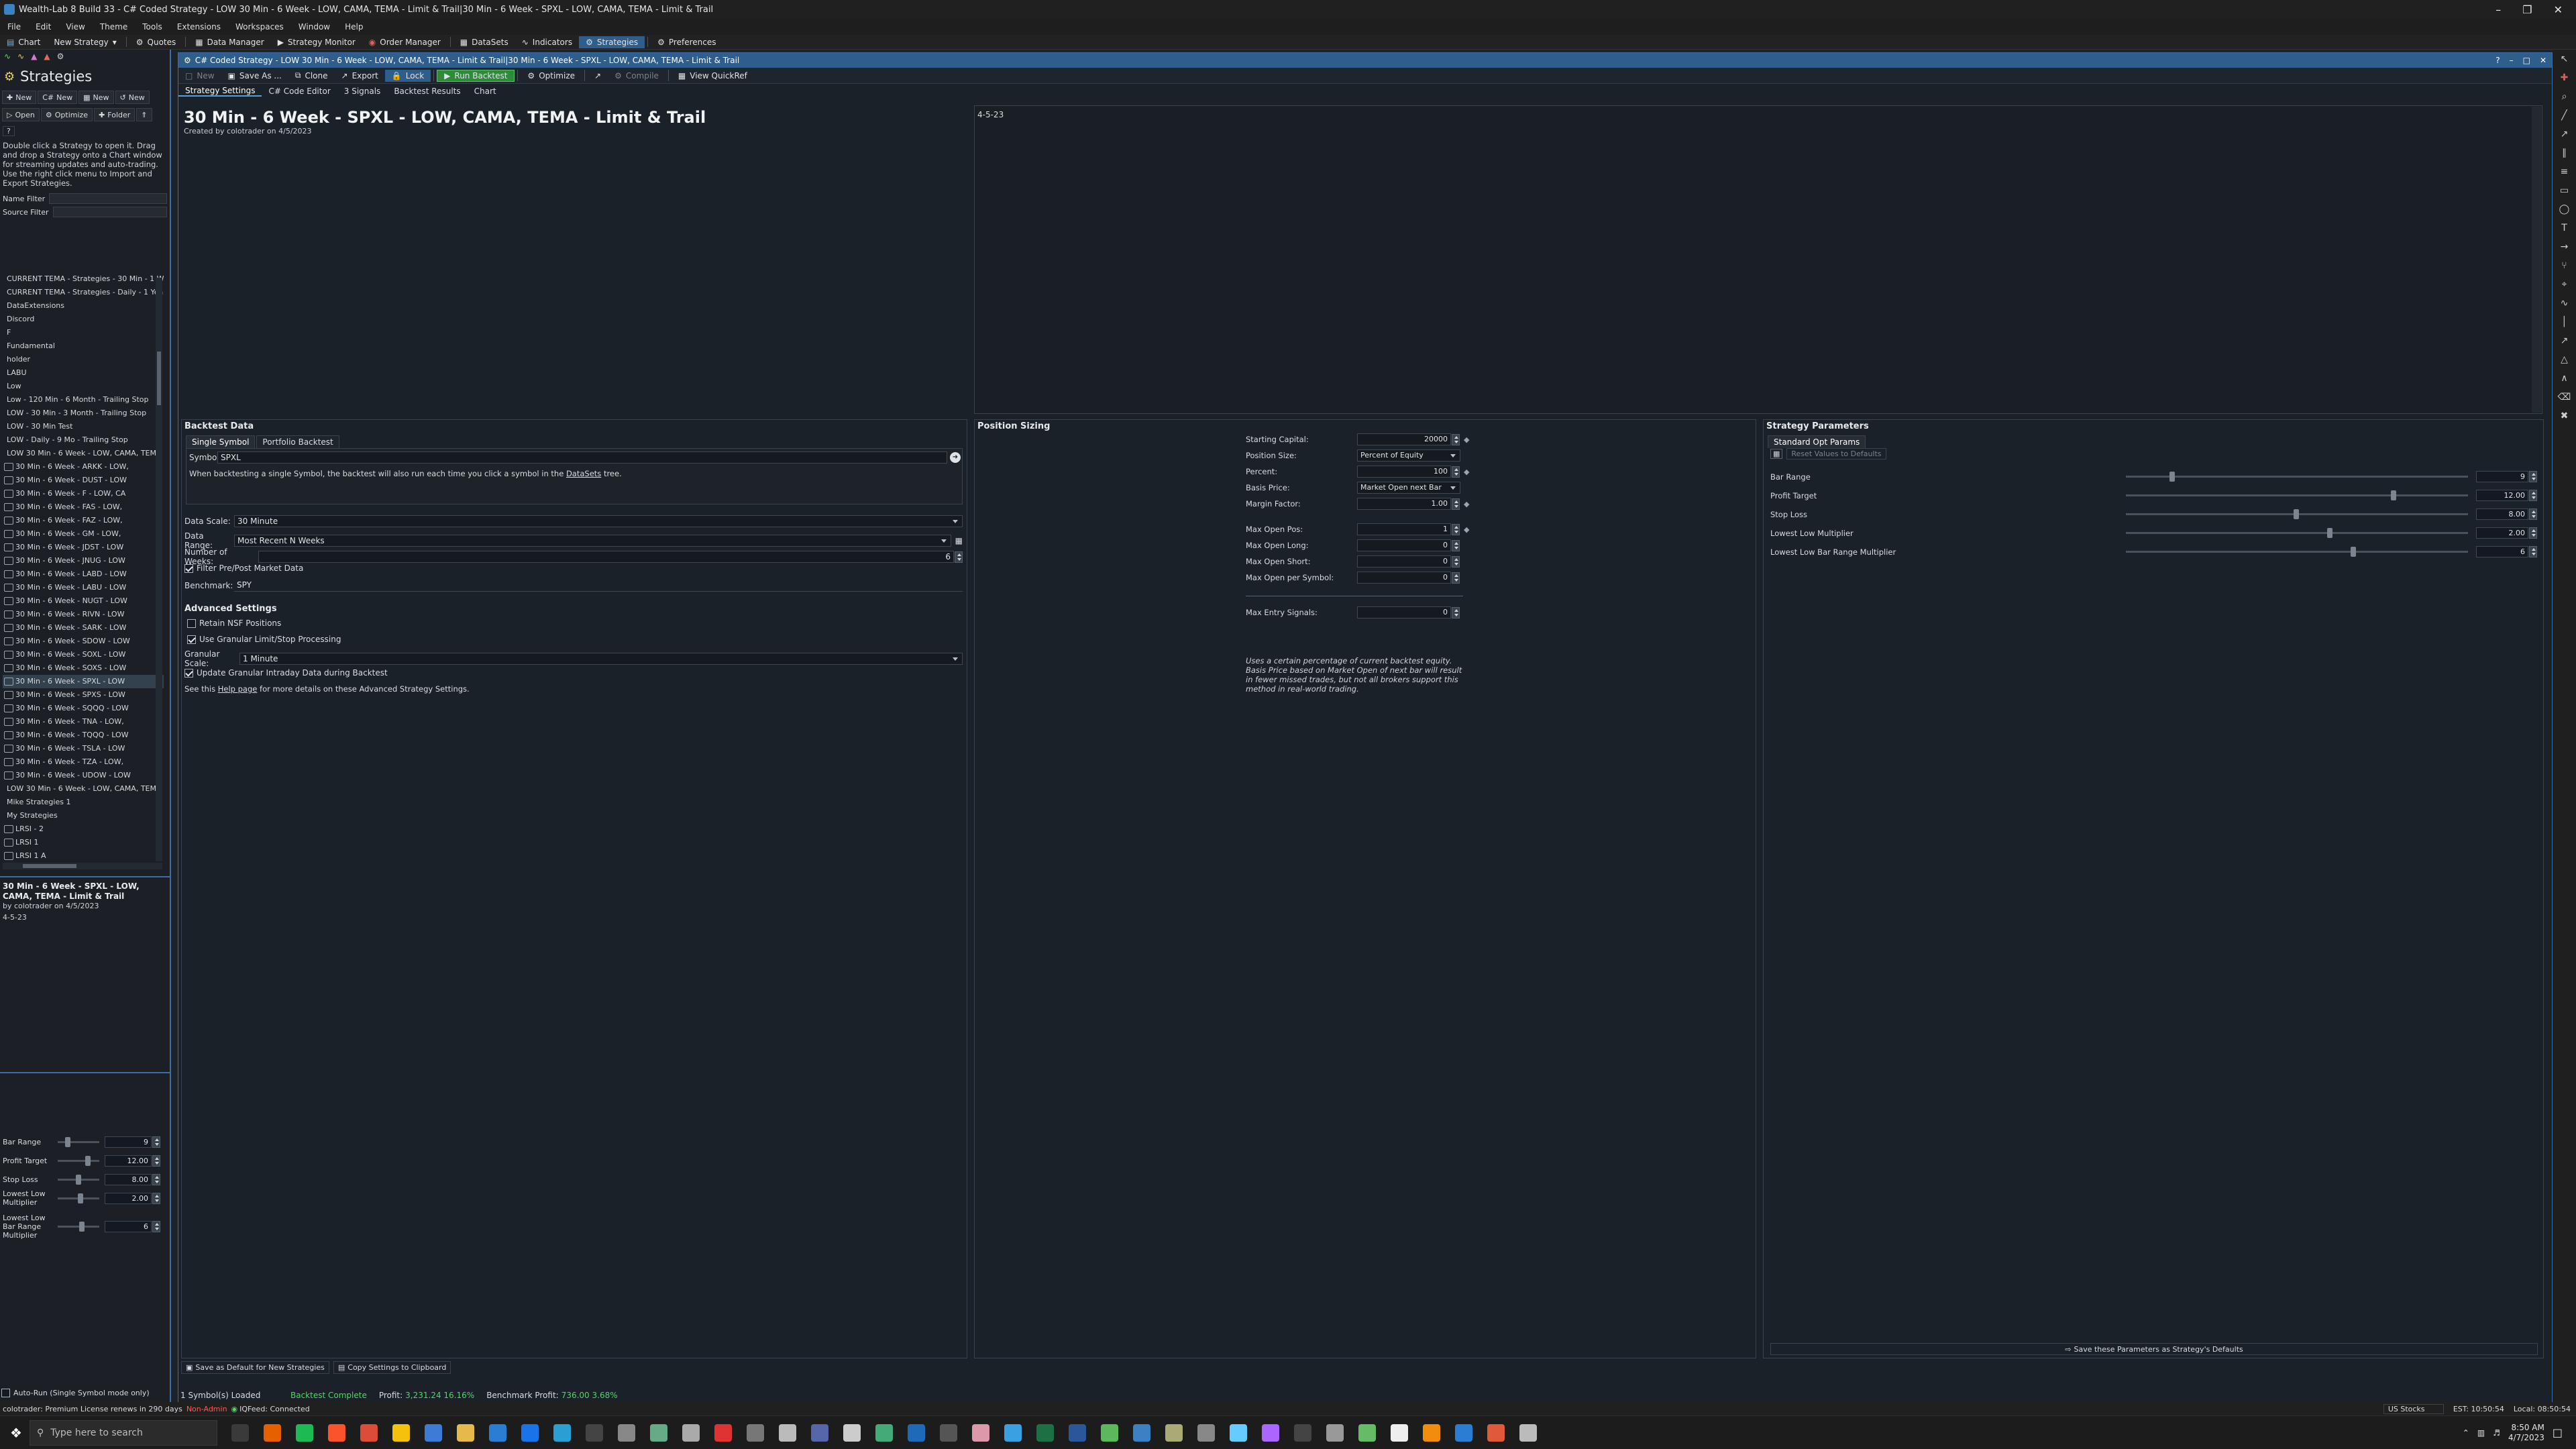  Describe the element at coordinates (2564, 267) in the screenshot. I see `pitchfork-icon: ⑂` at that location.